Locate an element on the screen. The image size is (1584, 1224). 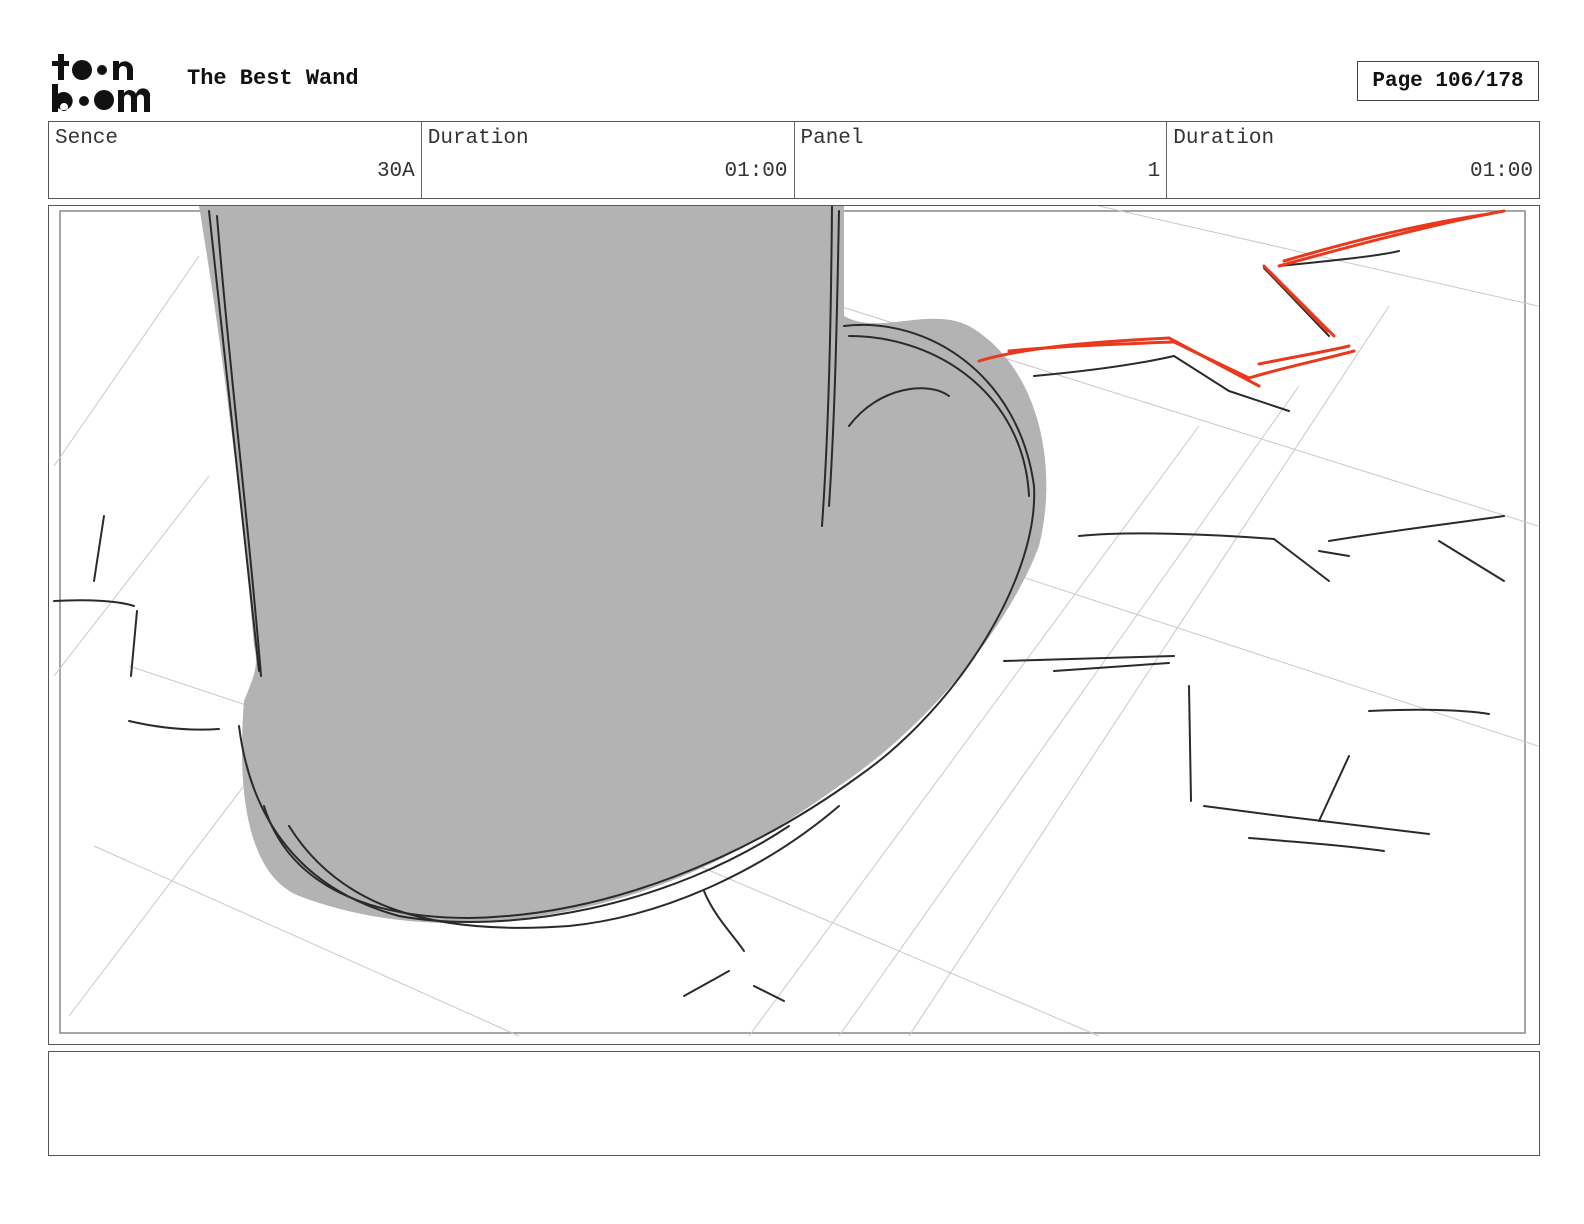
panel-cell: Panel 1 is located at coordinates (981, 160).